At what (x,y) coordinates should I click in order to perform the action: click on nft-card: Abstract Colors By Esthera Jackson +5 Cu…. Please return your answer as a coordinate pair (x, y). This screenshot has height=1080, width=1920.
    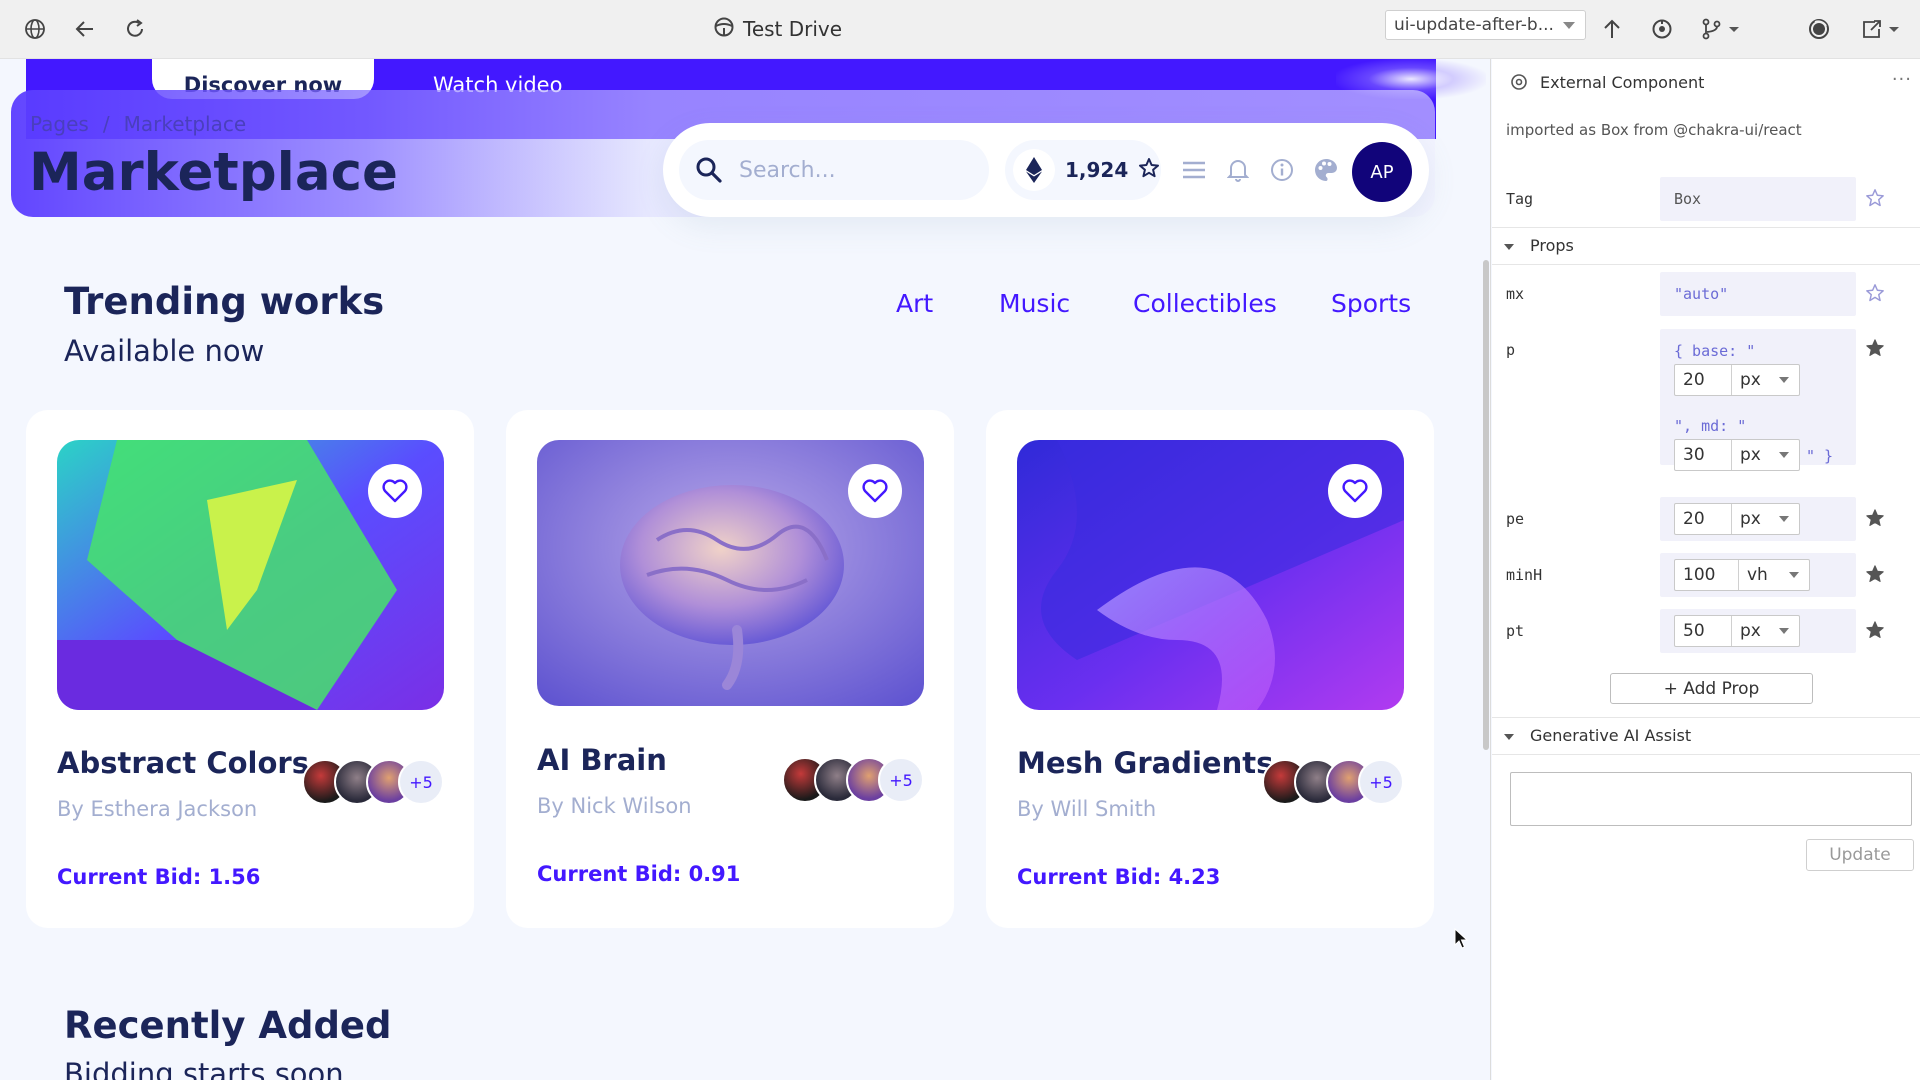
    Looking at the image, I should click on (250, 669).